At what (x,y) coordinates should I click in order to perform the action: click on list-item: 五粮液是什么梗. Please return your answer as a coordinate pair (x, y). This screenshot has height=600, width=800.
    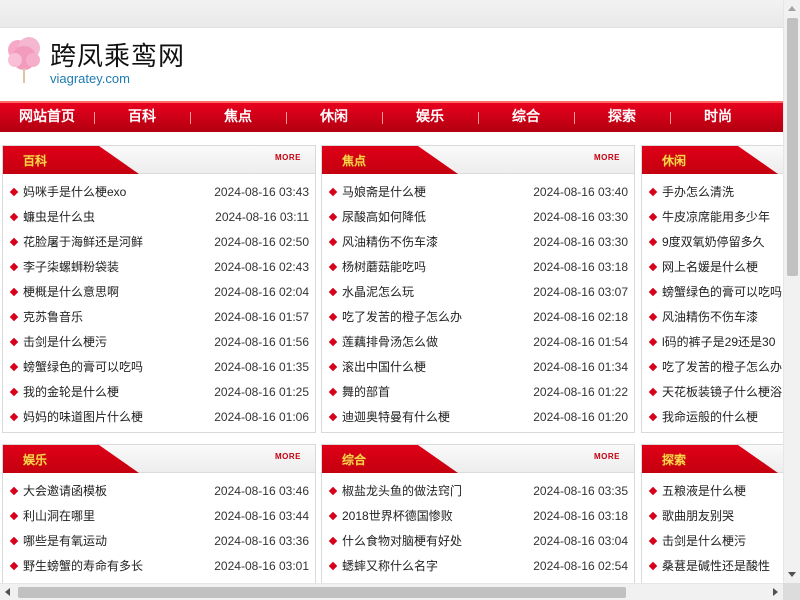
    Looking at the image, I should click on (712, 491).